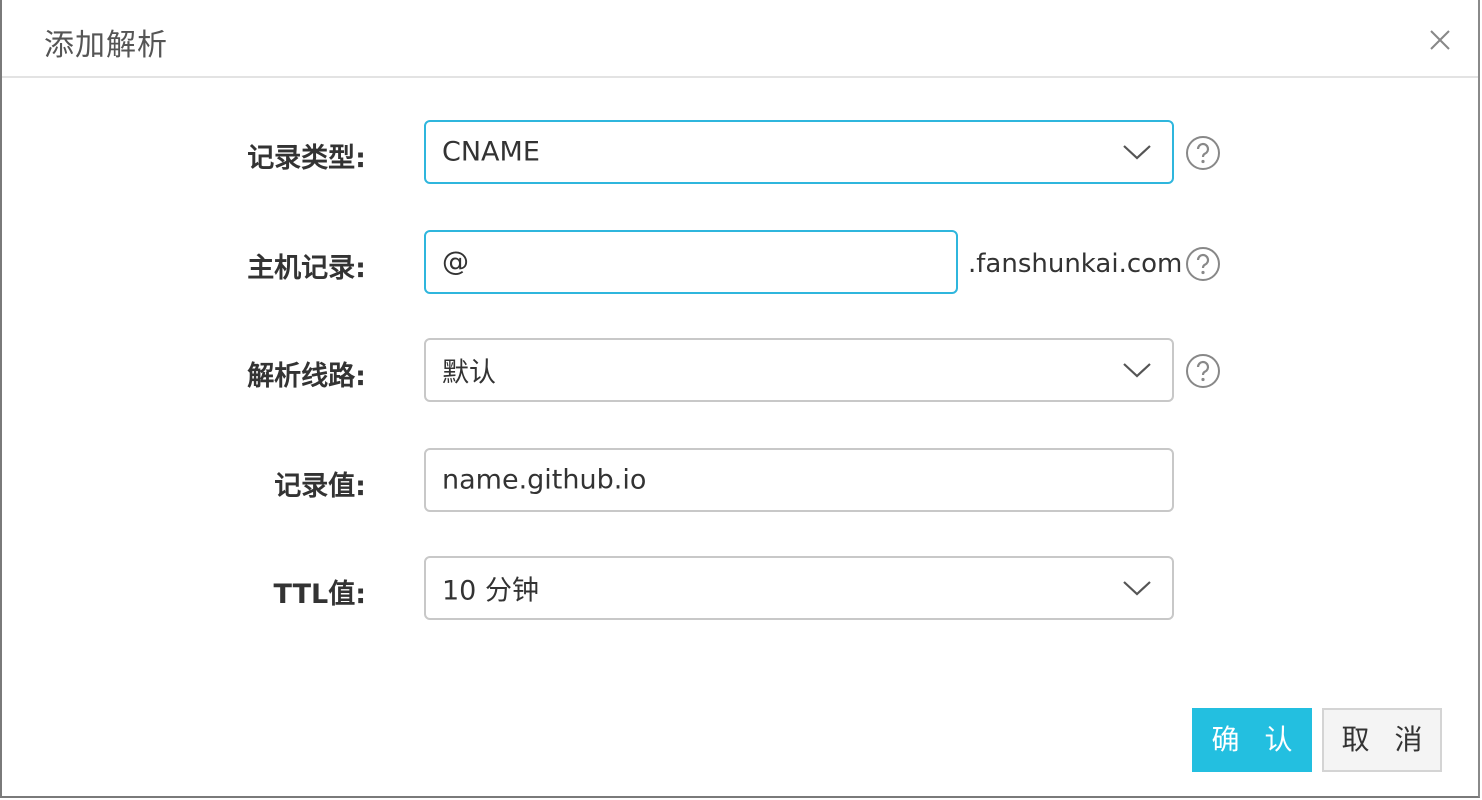 The width and height of the screenshot is (1482, 800). Describe the element at coordinates (491, 152) in the screenshot. I see `record-type-value: CNAME` at that location.